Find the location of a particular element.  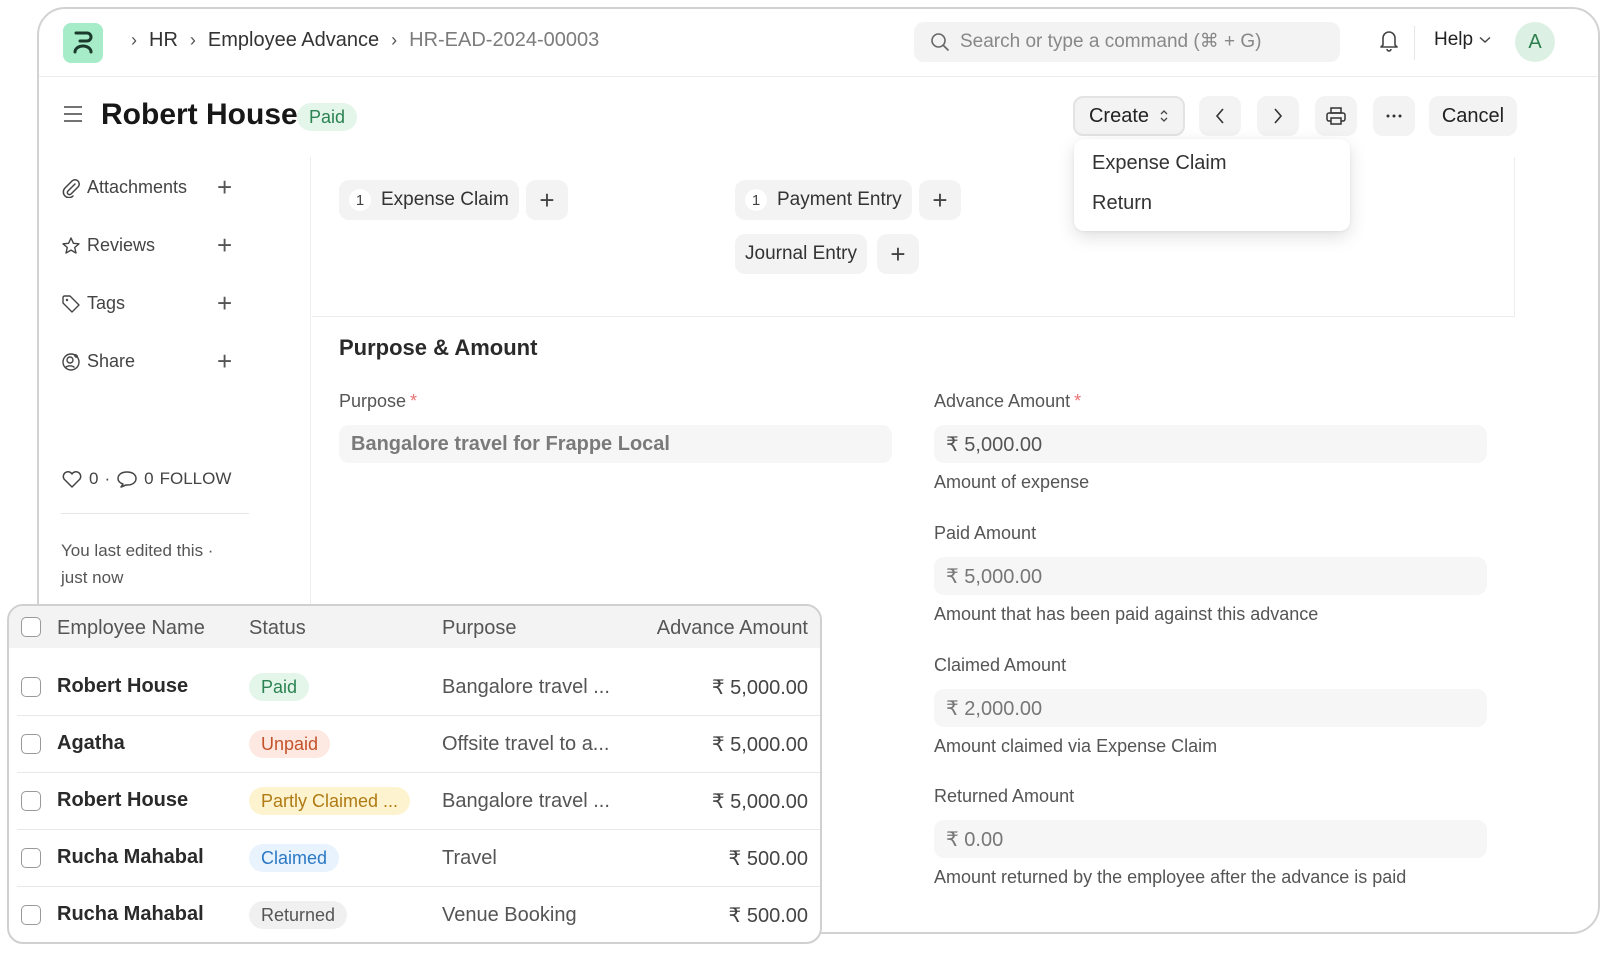

connection-expense-claim: 1 Expense Claim is located at coordinates (429, 200).